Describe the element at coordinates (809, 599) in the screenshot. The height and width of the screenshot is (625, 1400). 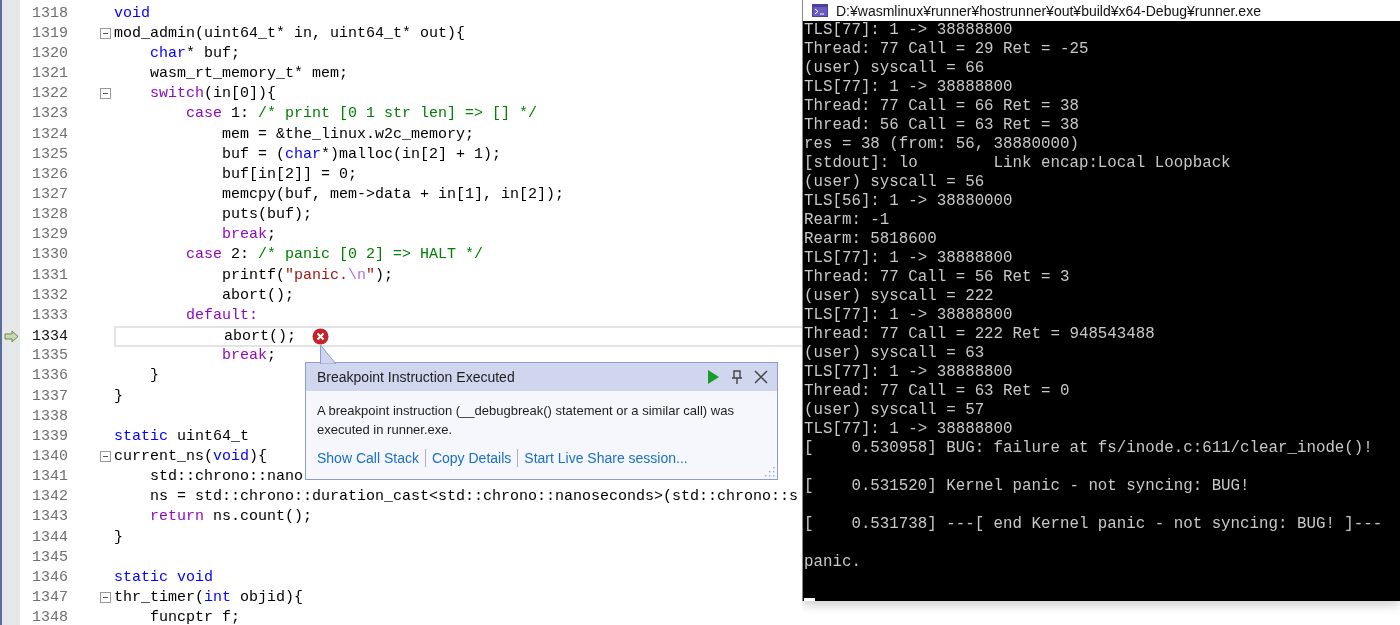
I see `text-cursor` at that location.